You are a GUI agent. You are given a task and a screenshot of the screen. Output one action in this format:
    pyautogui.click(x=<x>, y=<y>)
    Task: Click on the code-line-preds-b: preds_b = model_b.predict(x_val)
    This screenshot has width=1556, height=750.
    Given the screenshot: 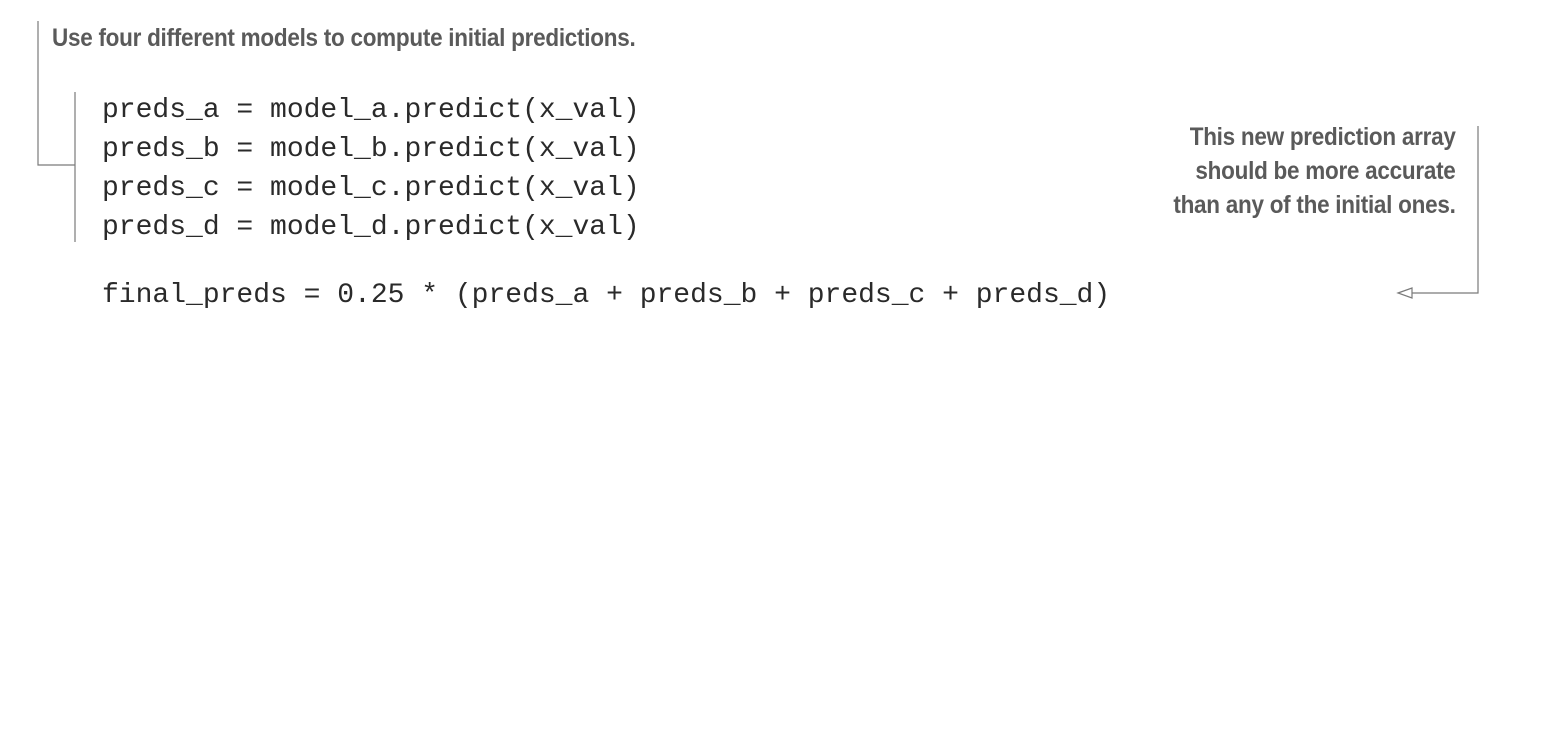 What is the action you would take?
    pyautogui.click(x=371, y=149)
    